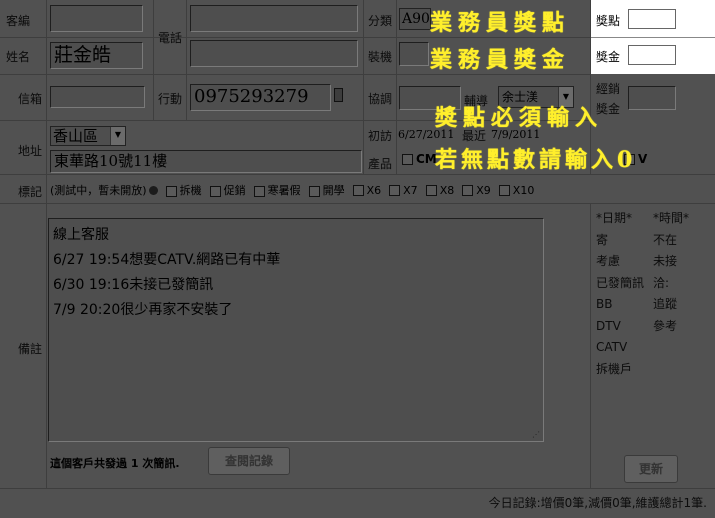 This screenshot has width=715, height=518. Describe the element at coordinates (380, 164) in the screenshot. I see `product-label: 產品` at that location.